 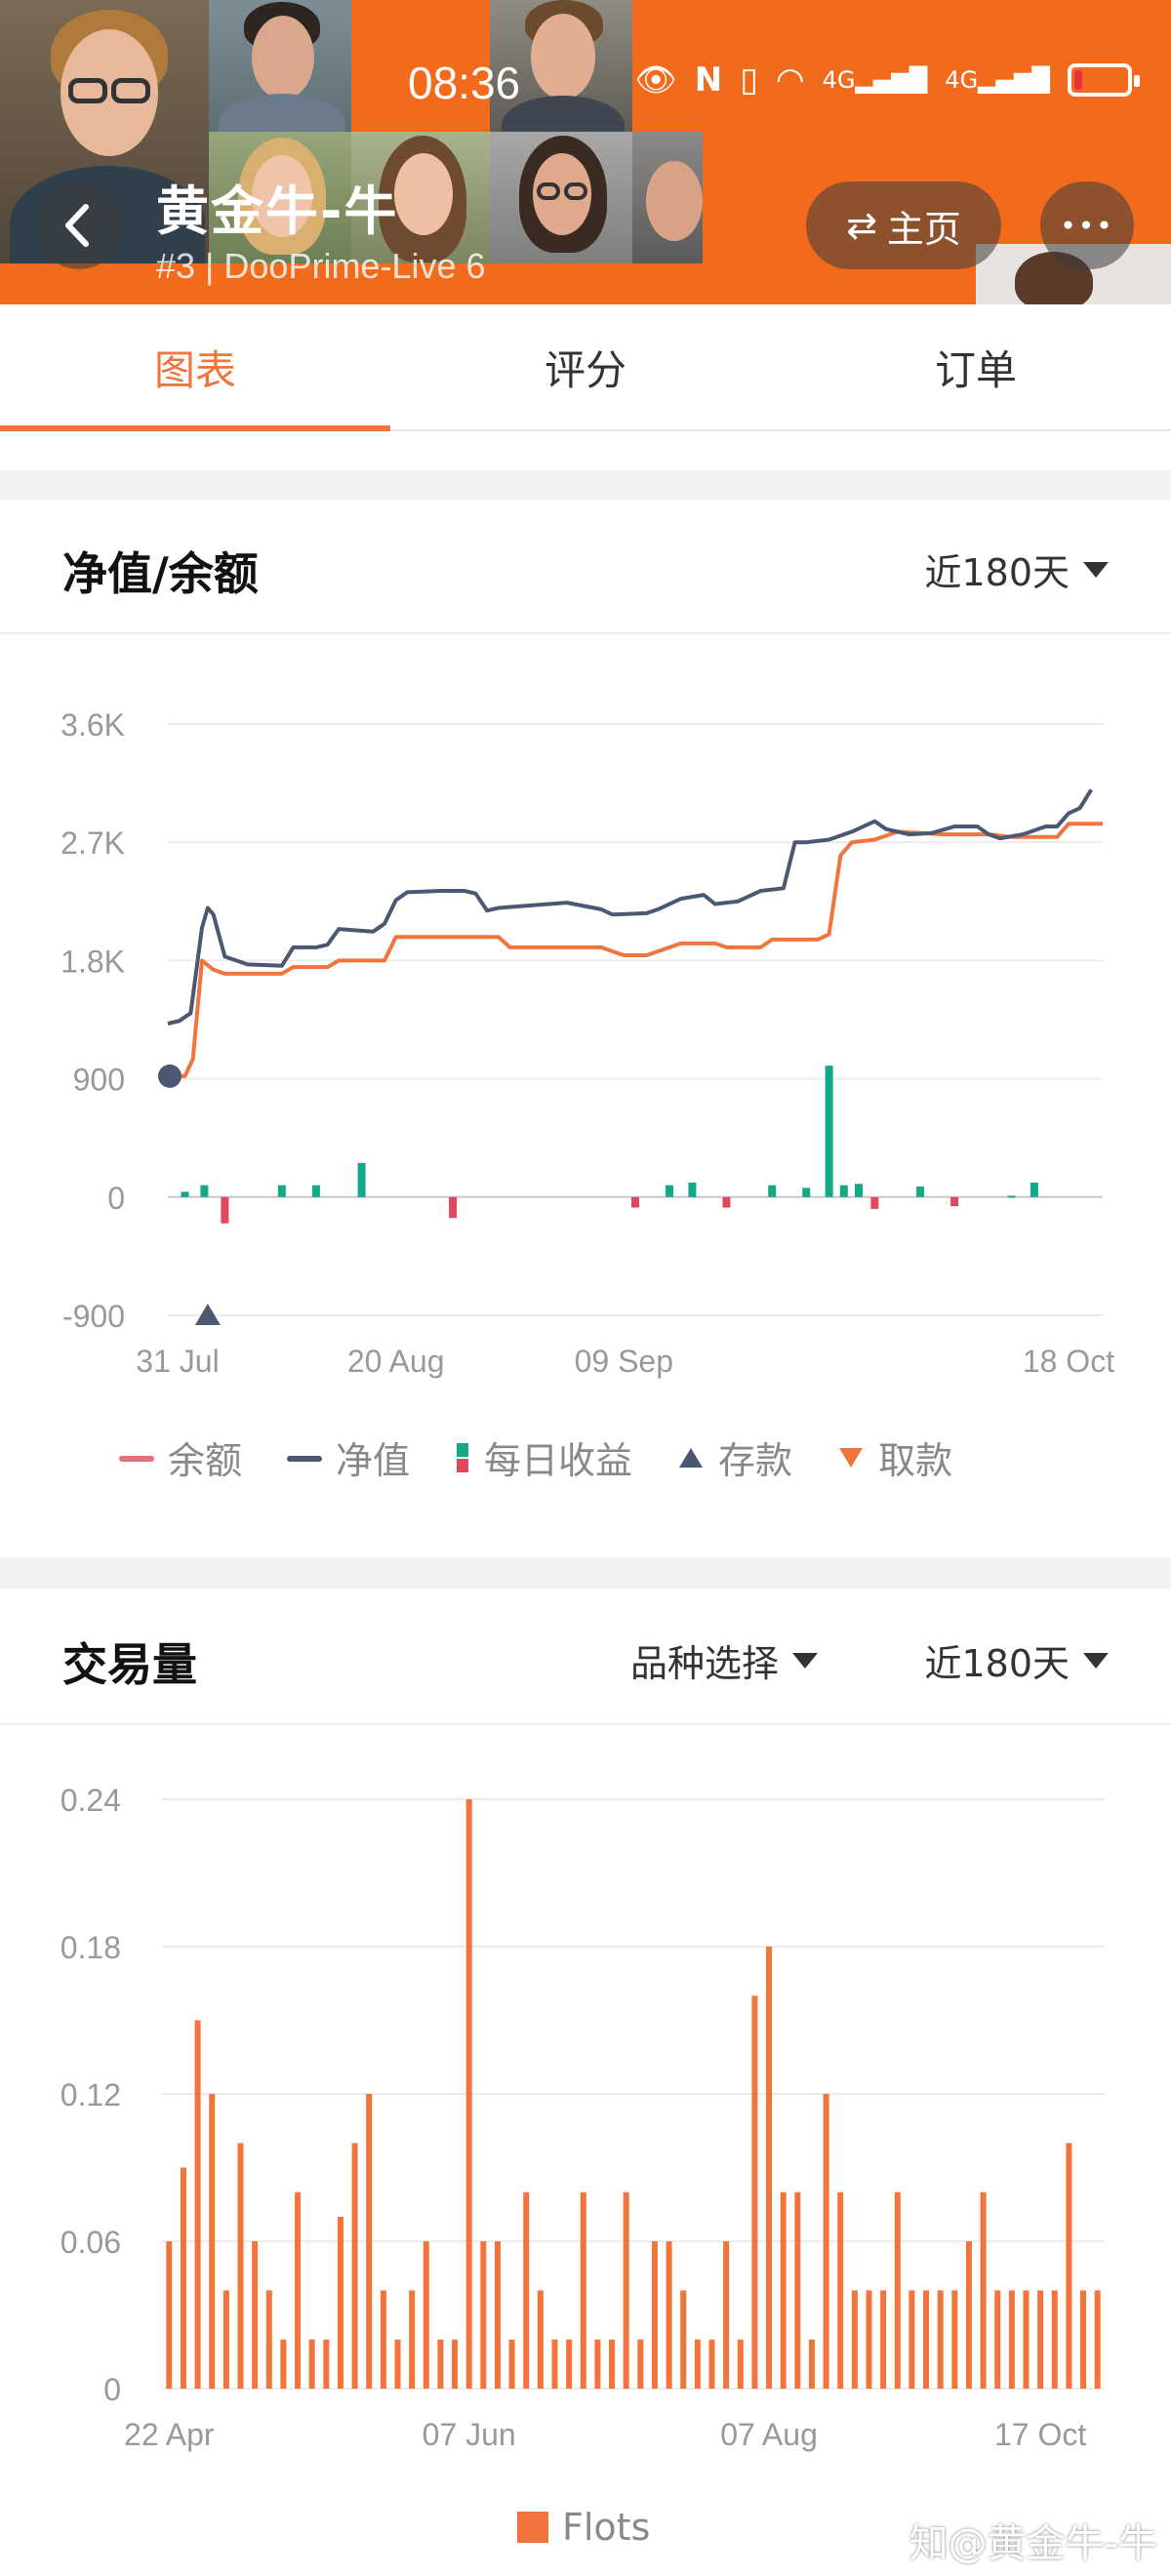 What do you see at coordinates (976, 366) in the screenshot?
I see `tab-orders: 订单` at bounding box center [976, 366].